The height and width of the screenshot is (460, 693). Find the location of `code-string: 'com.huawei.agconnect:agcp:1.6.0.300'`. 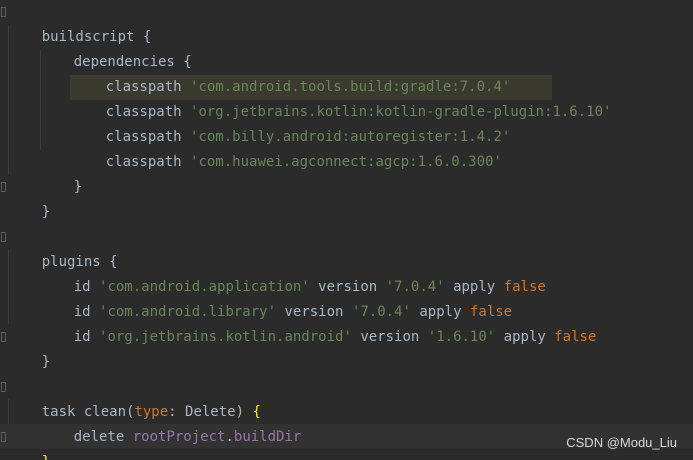

code-string: 'com.huawei.agconnect:agcp:1.6.0.300' is located at coordinates (346, 162).